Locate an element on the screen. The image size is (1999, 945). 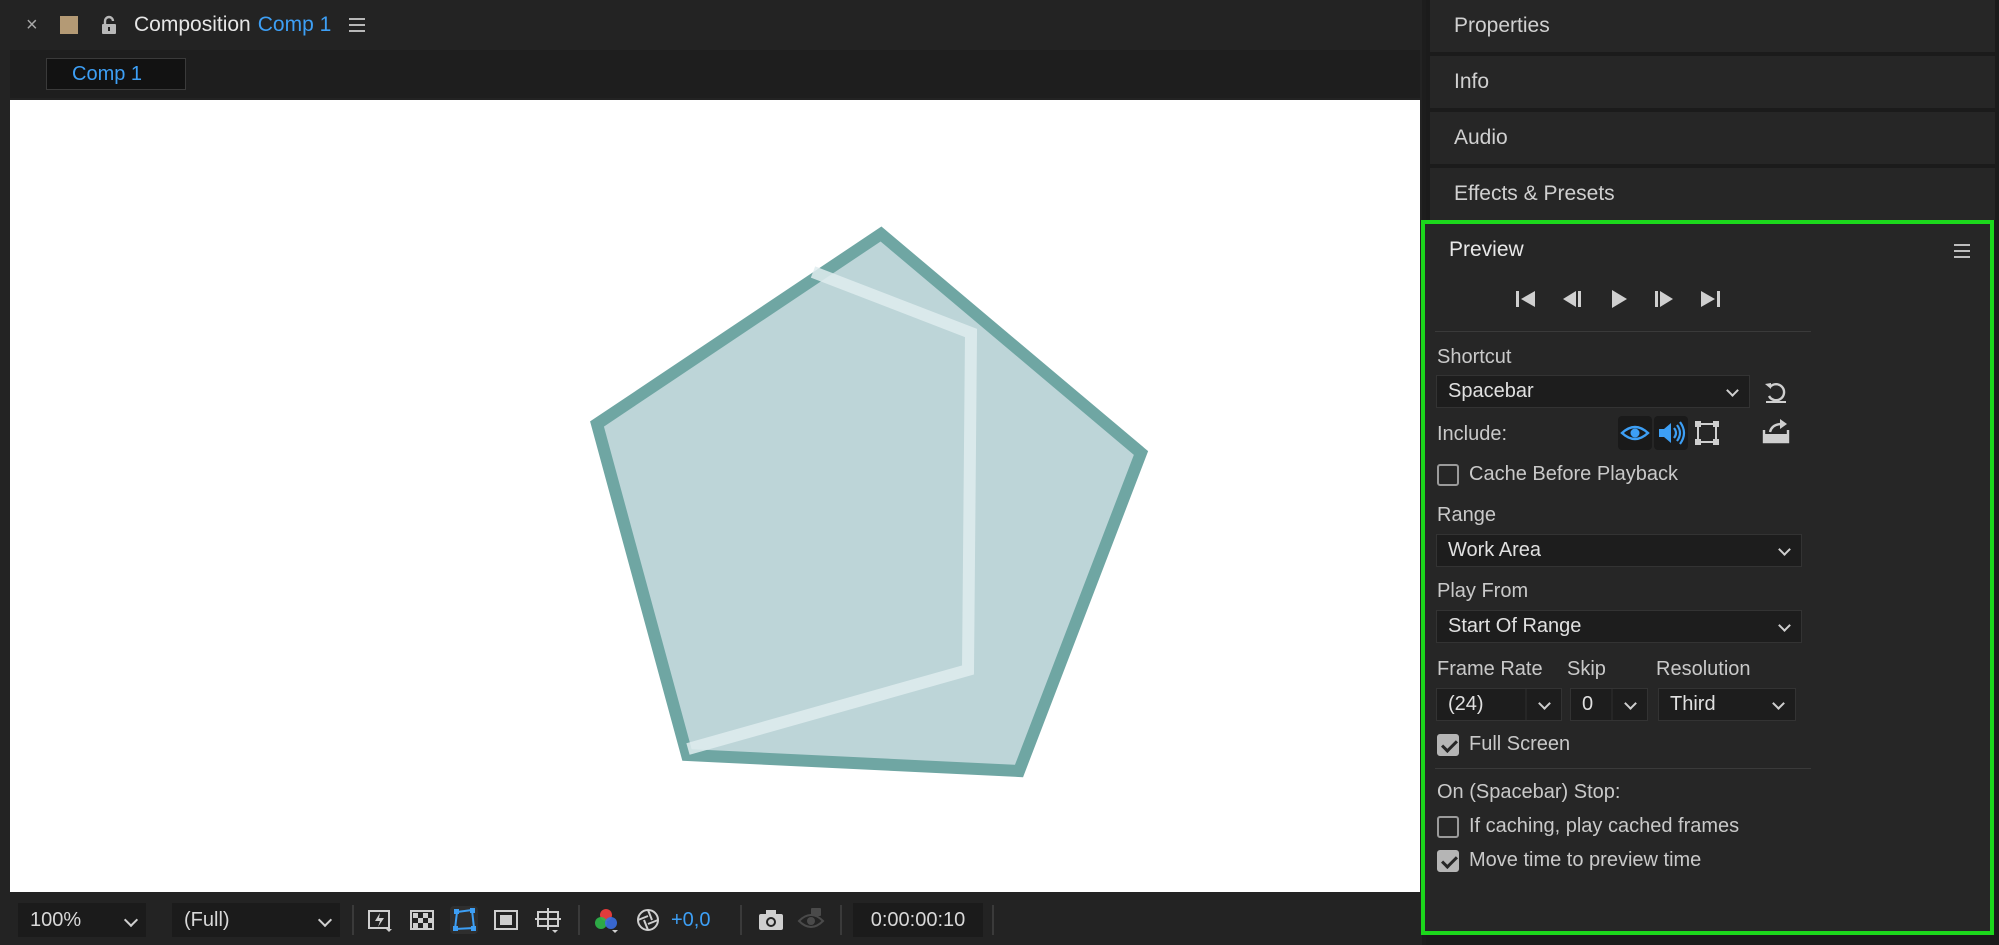
skip-dropdown: 0 is located at coordinates (1609, 704).